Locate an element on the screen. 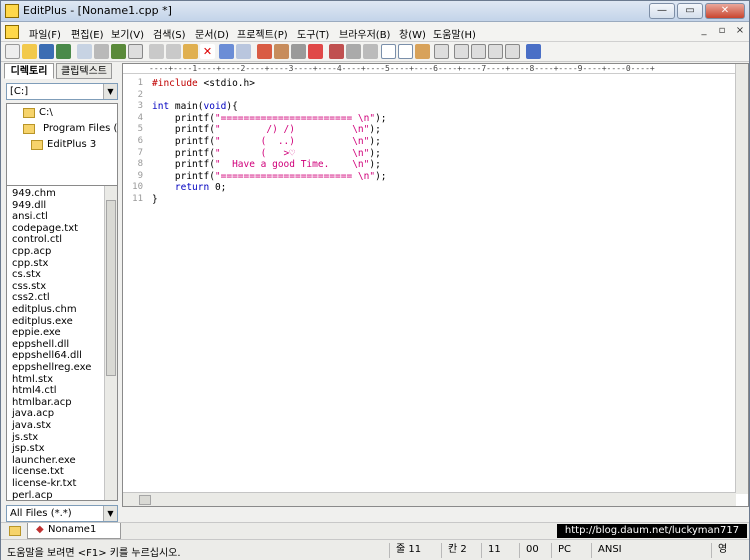  minimize-button: — is located at coordinates (662, 11).